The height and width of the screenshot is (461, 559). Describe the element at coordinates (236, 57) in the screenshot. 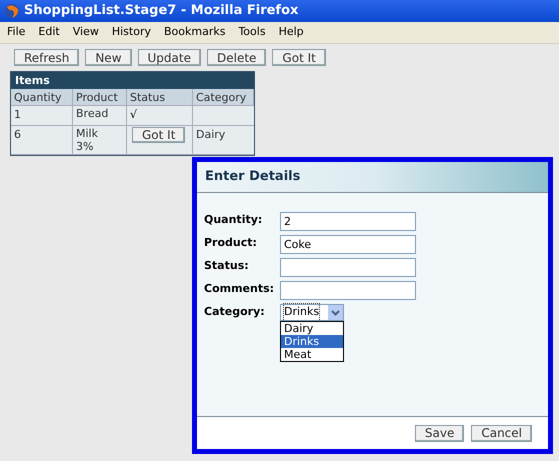

I see `toolbar-button: Delete` at that location.